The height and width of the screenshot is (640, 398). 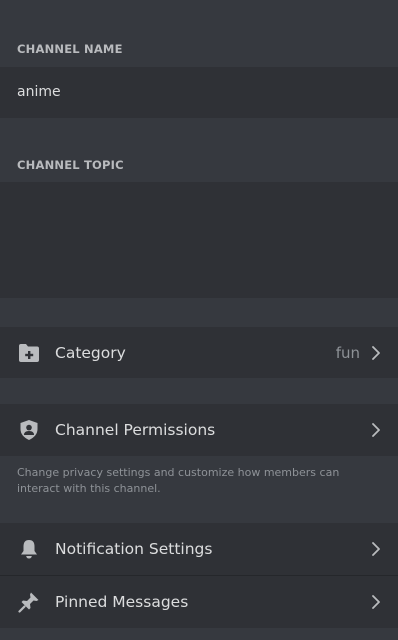 I want to click on notification-settings-label: Notification Settings, so click(x=134, y=549).